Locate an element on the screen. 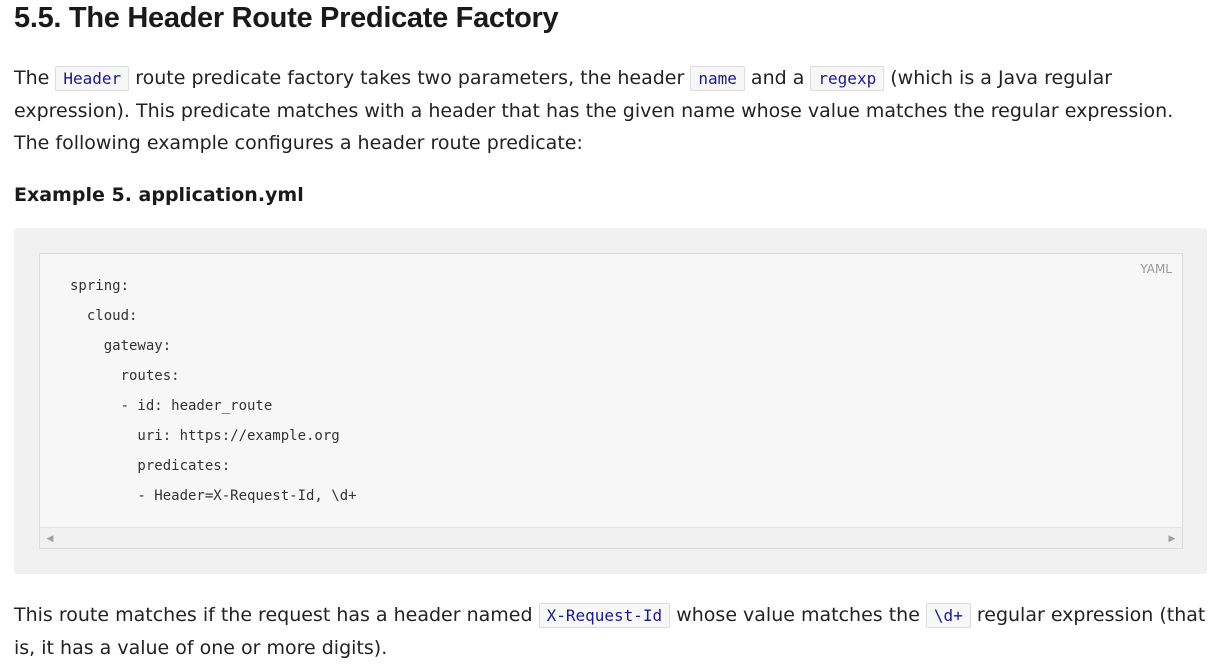  intro-text-3: and a is located at coordinates (777, 78).